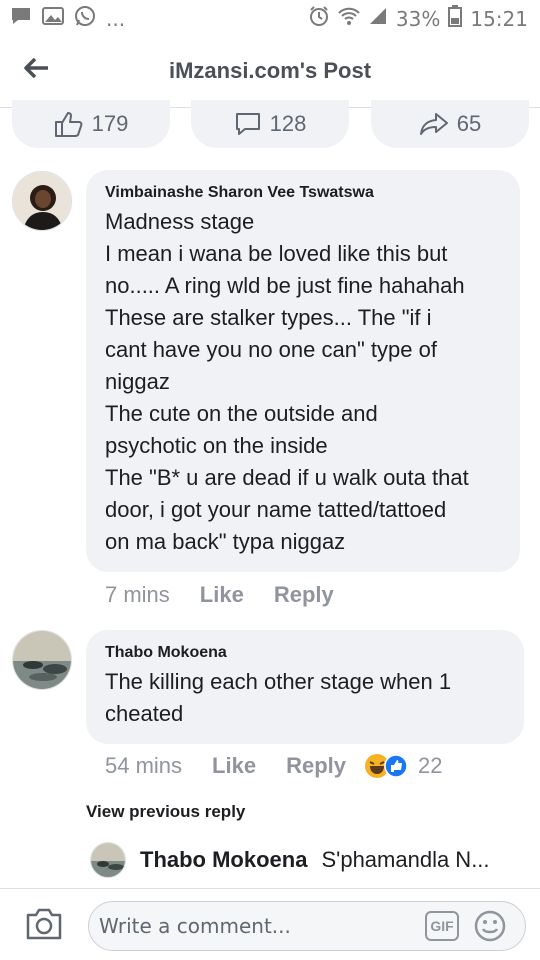  Describe the element at coordinates (442, 926) in the screenshot. I see `gif-button: GIF` at that location.